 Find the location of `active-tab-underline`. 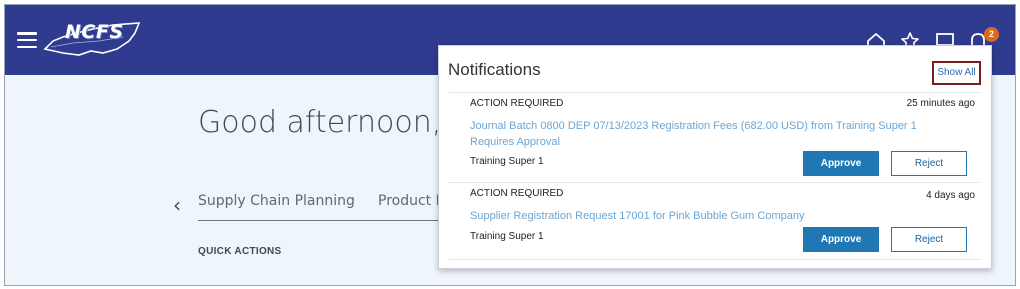

active-tab-underline is located at coordinates (320, 220).